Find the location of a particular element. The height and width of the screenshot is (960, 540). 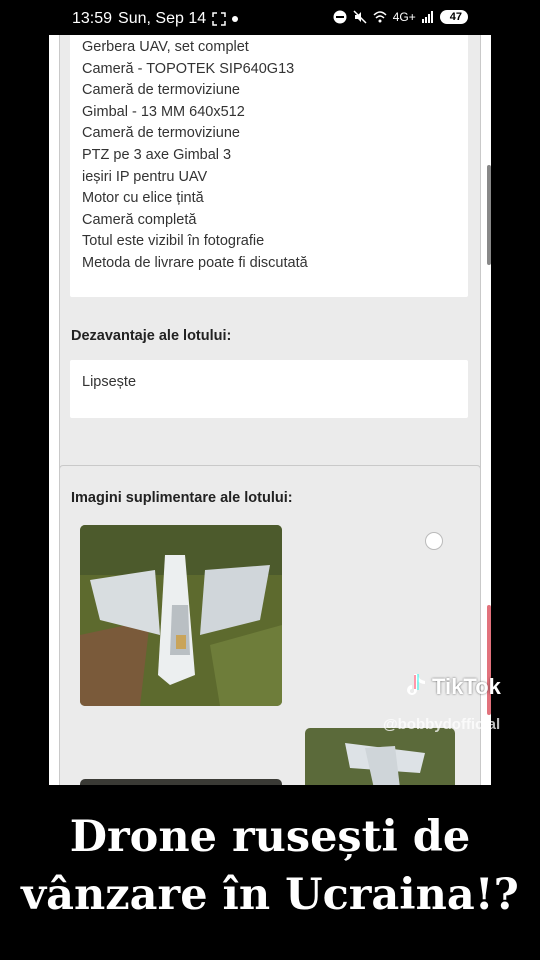

status-right: 4G+ 47 is located at coordinates (400, 17).